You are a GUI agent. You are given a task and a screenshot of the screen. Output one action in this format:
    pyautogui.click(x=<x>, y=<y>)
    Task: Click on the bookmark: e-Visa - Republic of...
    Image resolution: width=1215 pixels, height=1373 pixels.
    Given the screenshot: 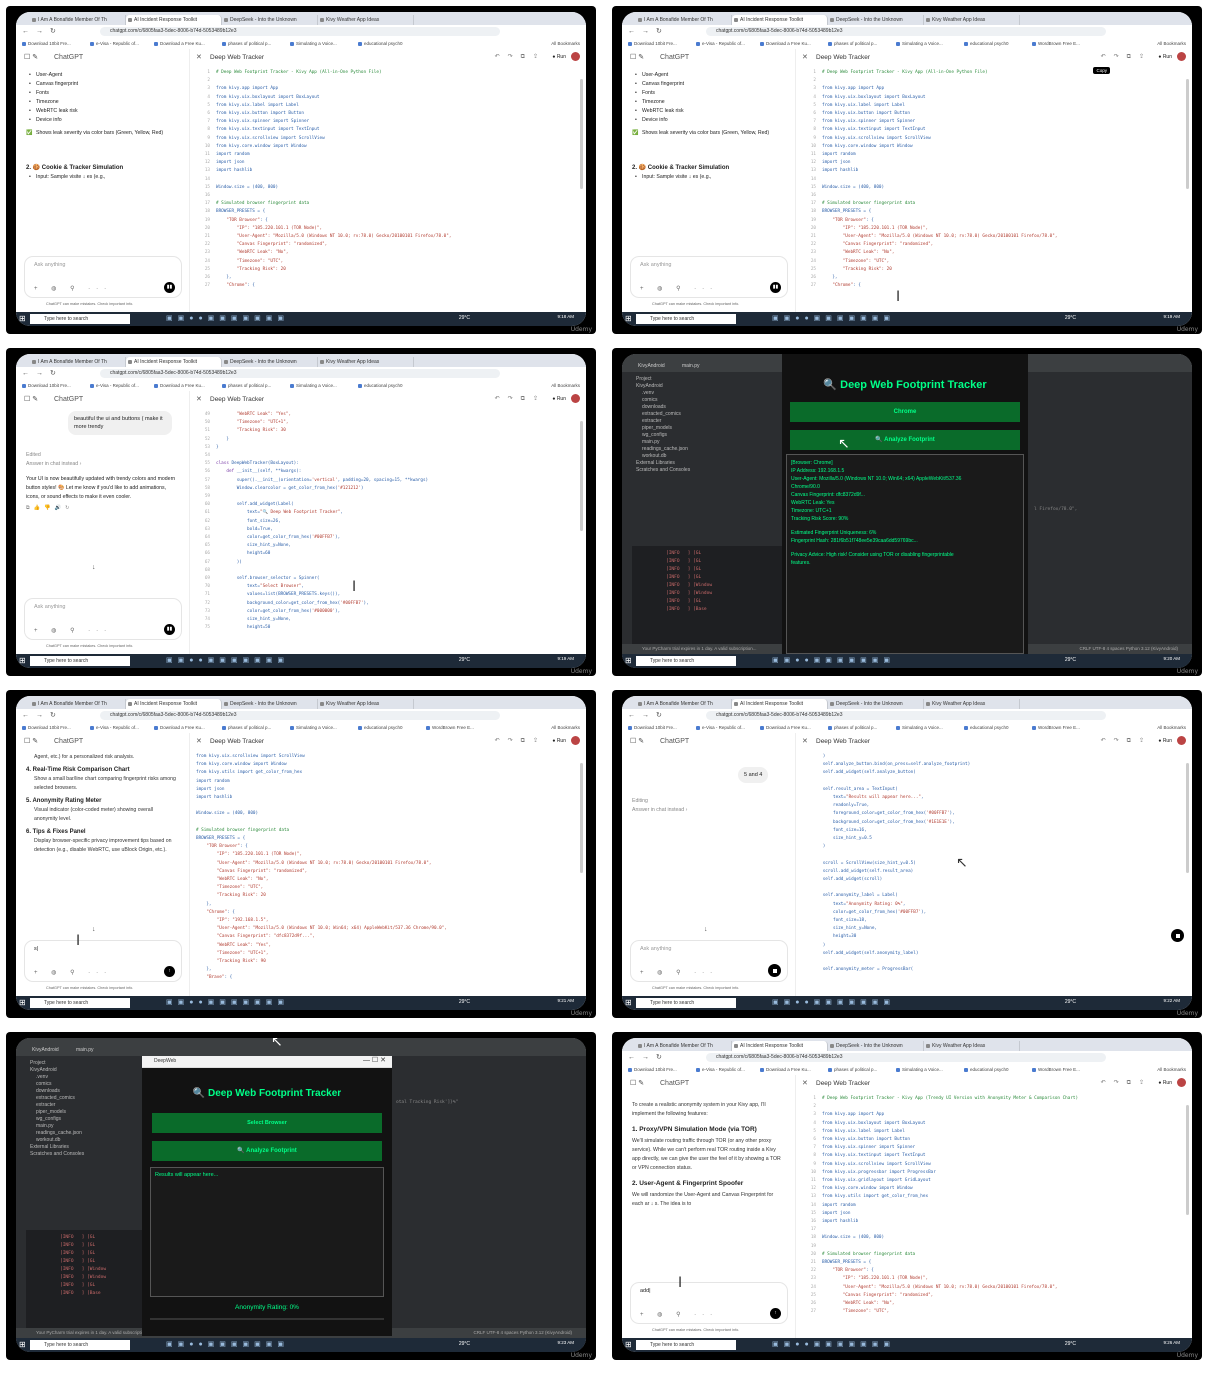 What is the action you would take?
    pyautogui.click(x=720, y=43)
    